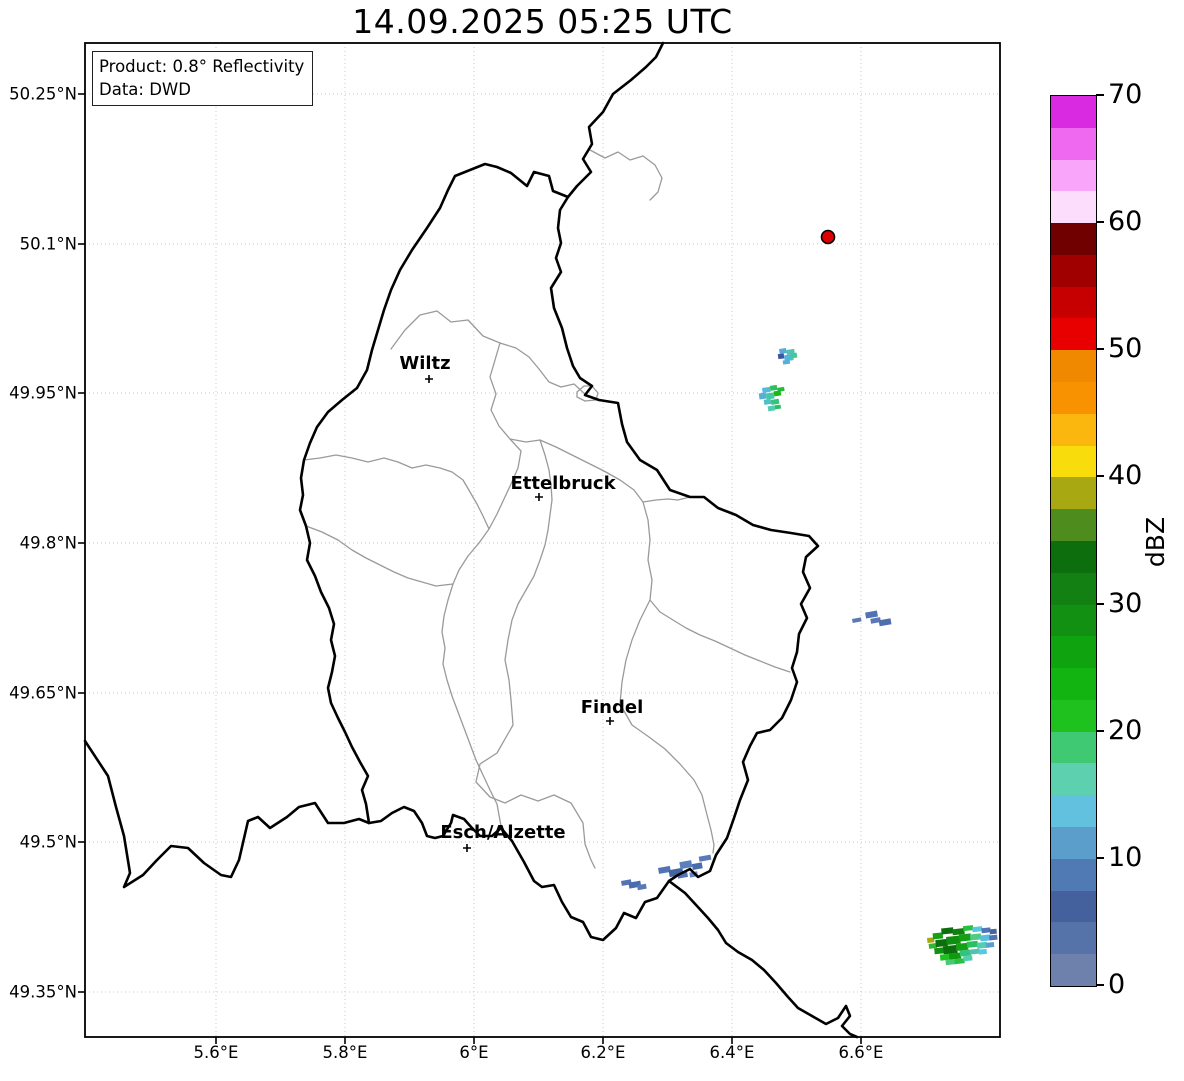  Describe the element at coordinates (48, 244) in the screenshot. I see `y-tick-label: 50.1°N` at that location.